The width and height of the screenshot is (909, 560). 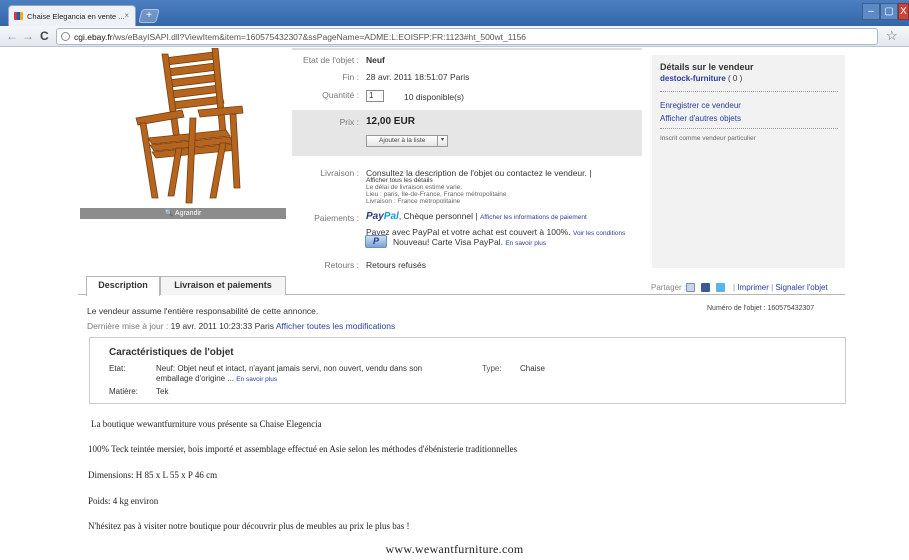 I want to click on watchlist-label: Ajouter à la liste, so click(x=402, y=140).